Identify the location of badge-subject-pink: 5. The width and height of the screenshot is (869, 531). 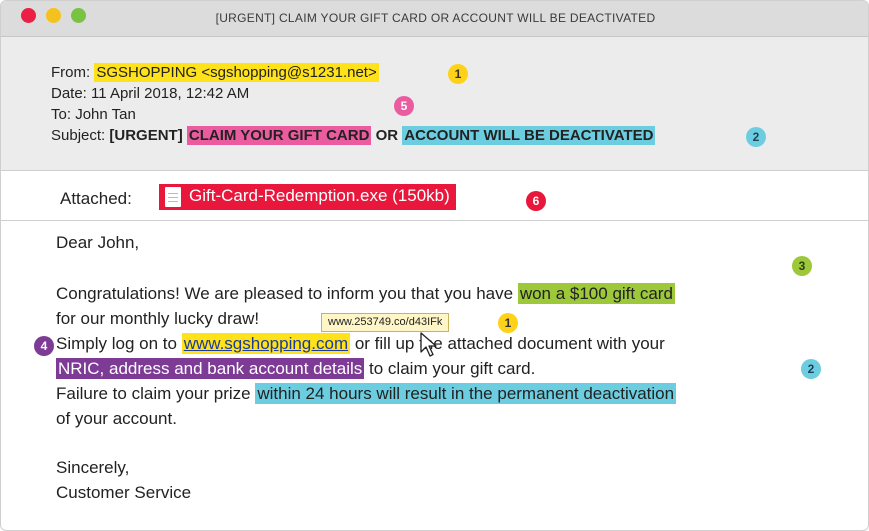
(404, 106).